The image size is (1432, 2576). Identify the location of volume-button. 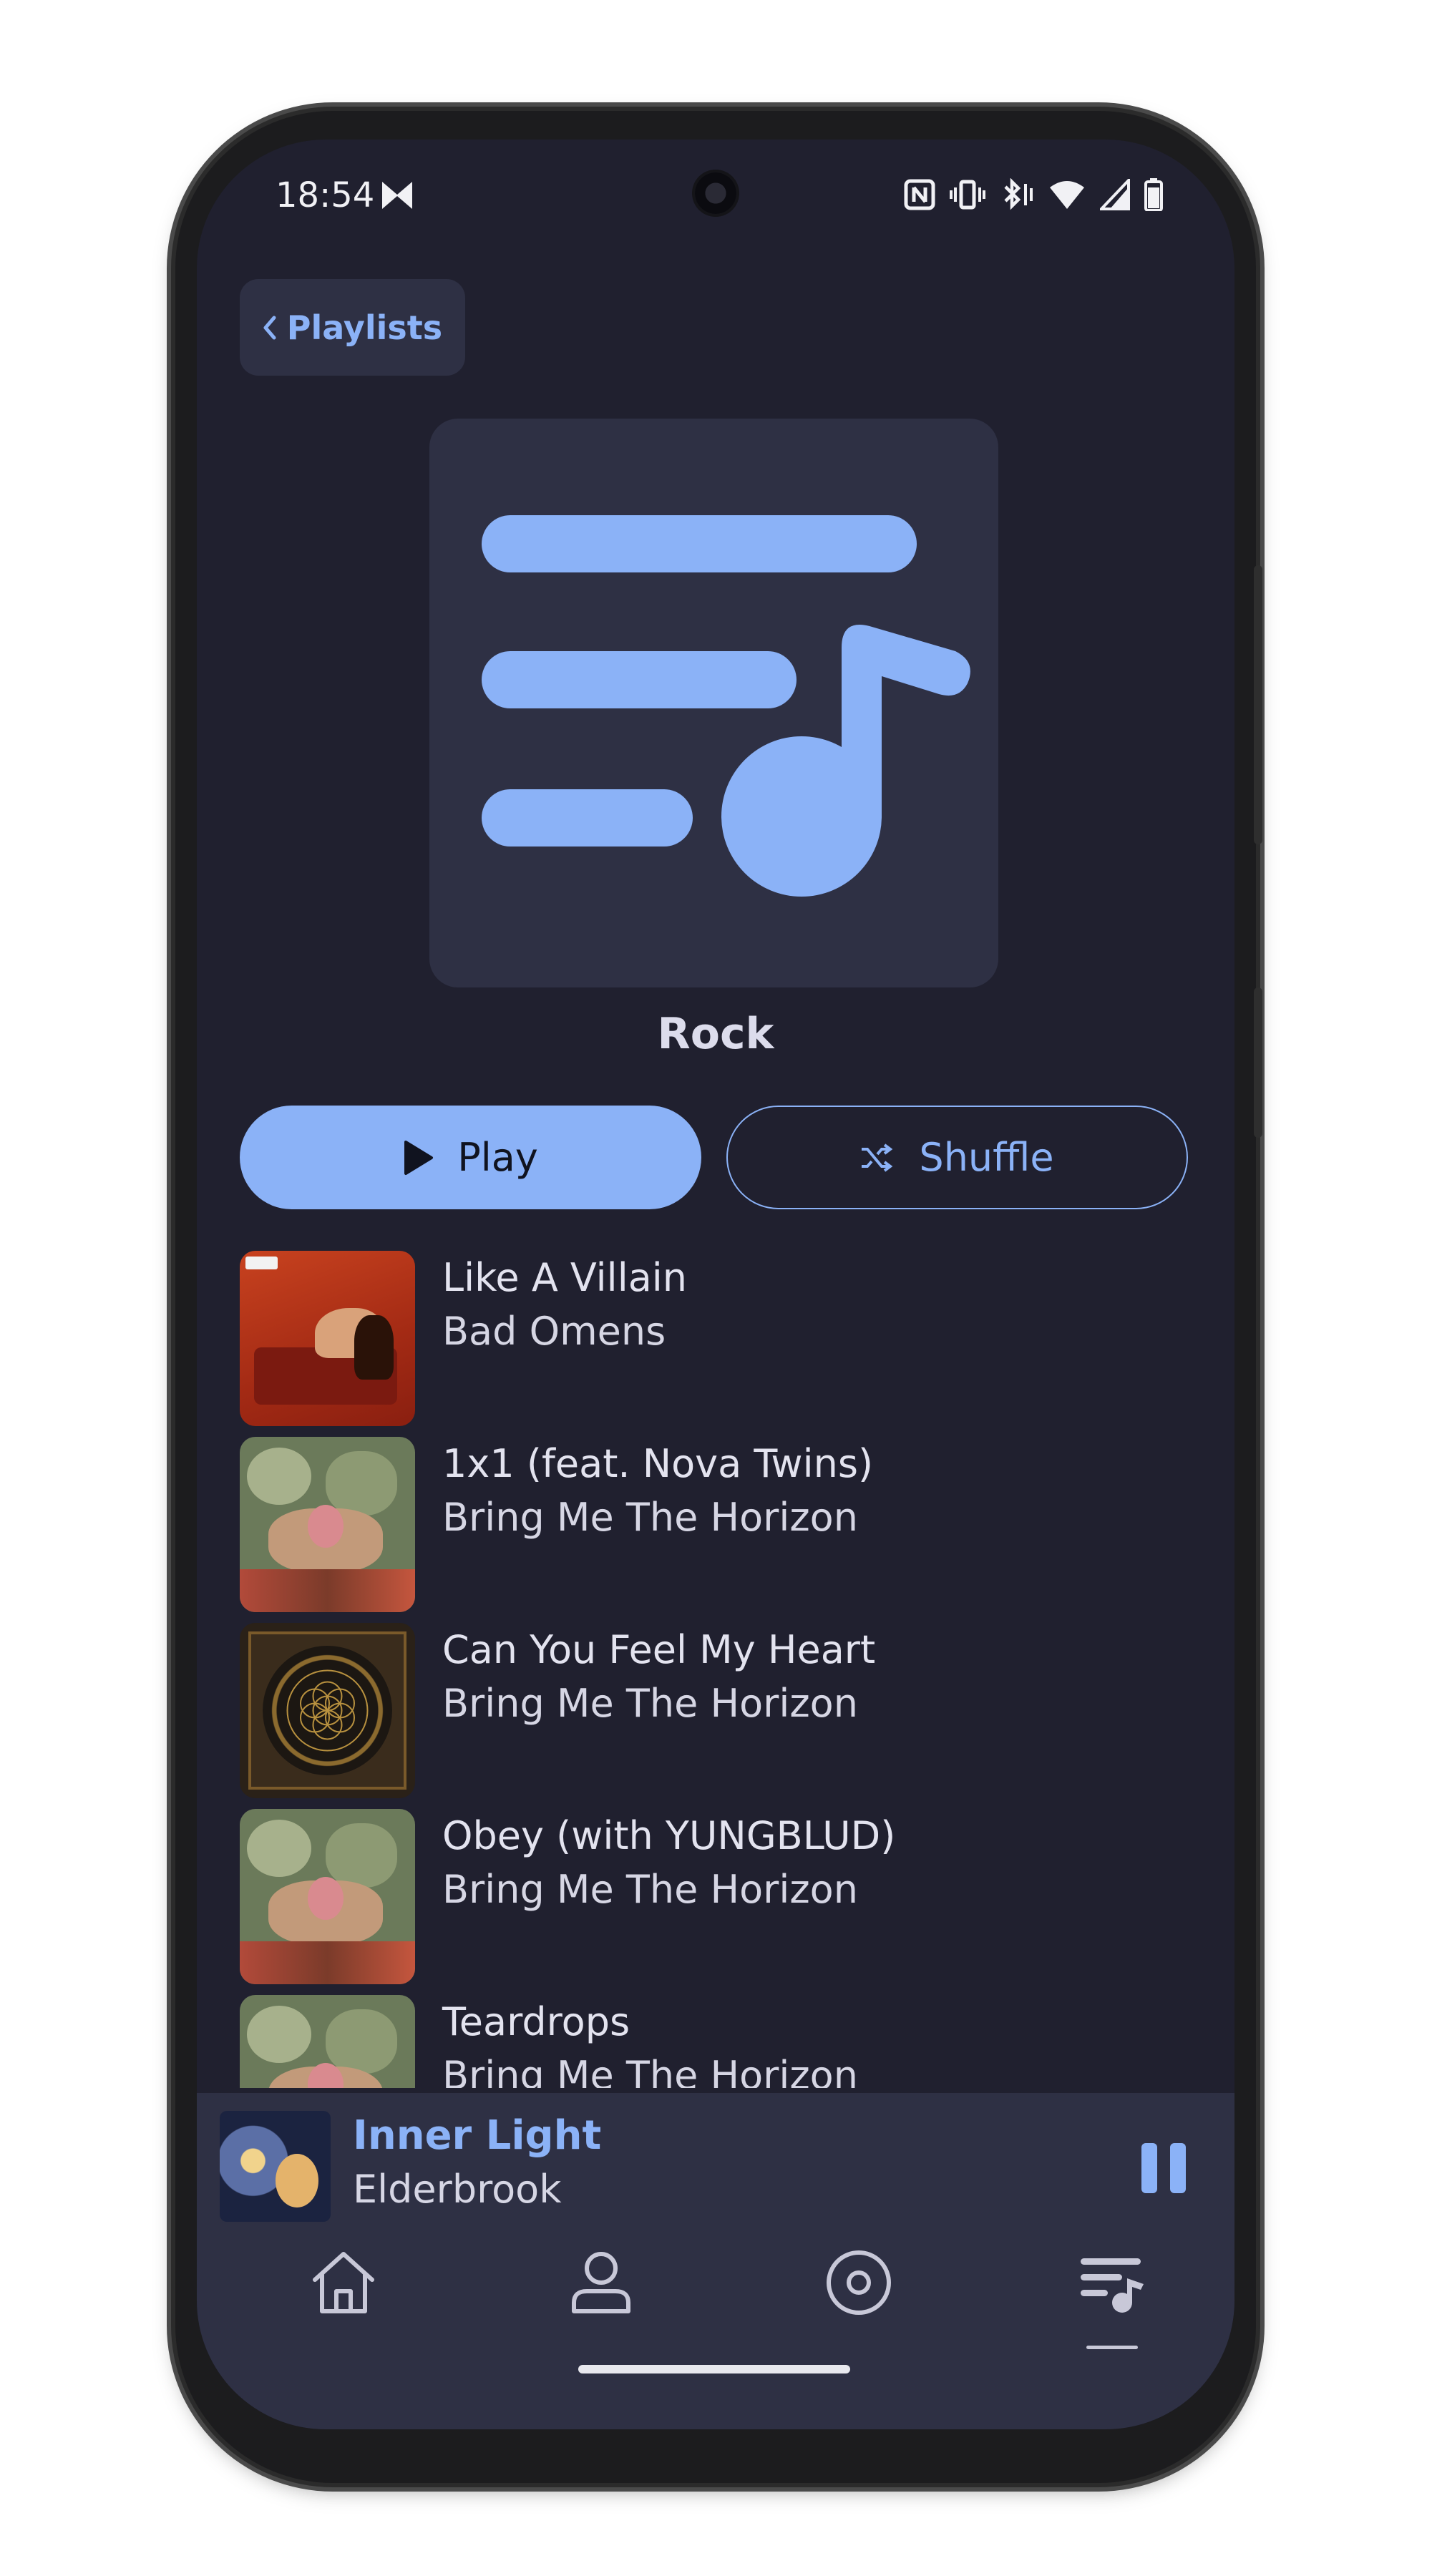
(1258, 1062).